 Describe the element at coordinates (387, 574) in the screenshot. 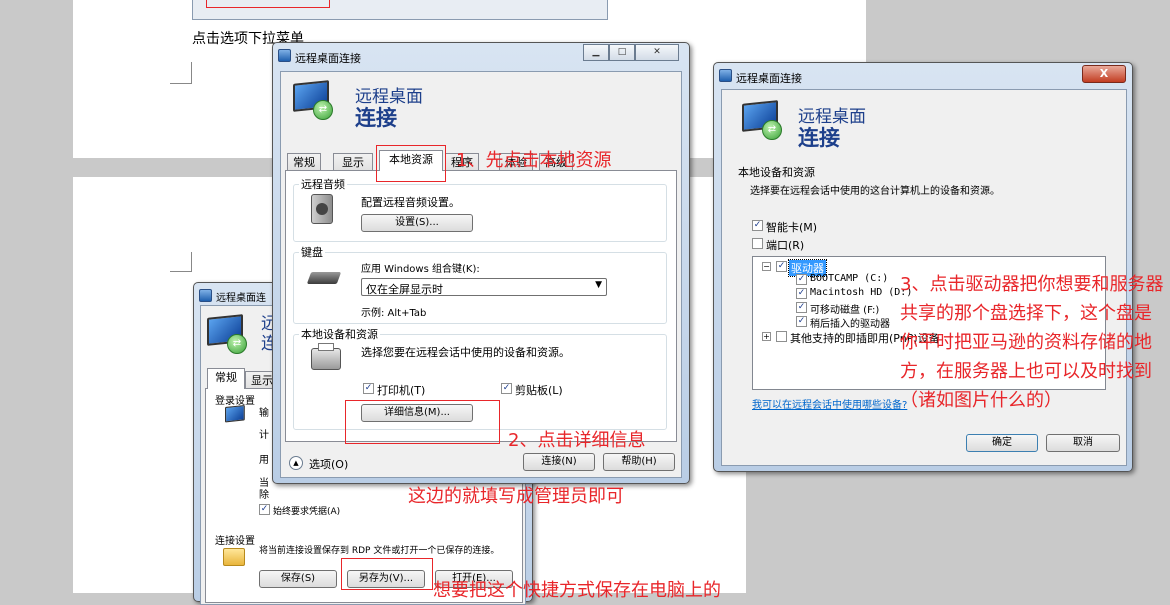

I see `save-as-highlight` at that location.